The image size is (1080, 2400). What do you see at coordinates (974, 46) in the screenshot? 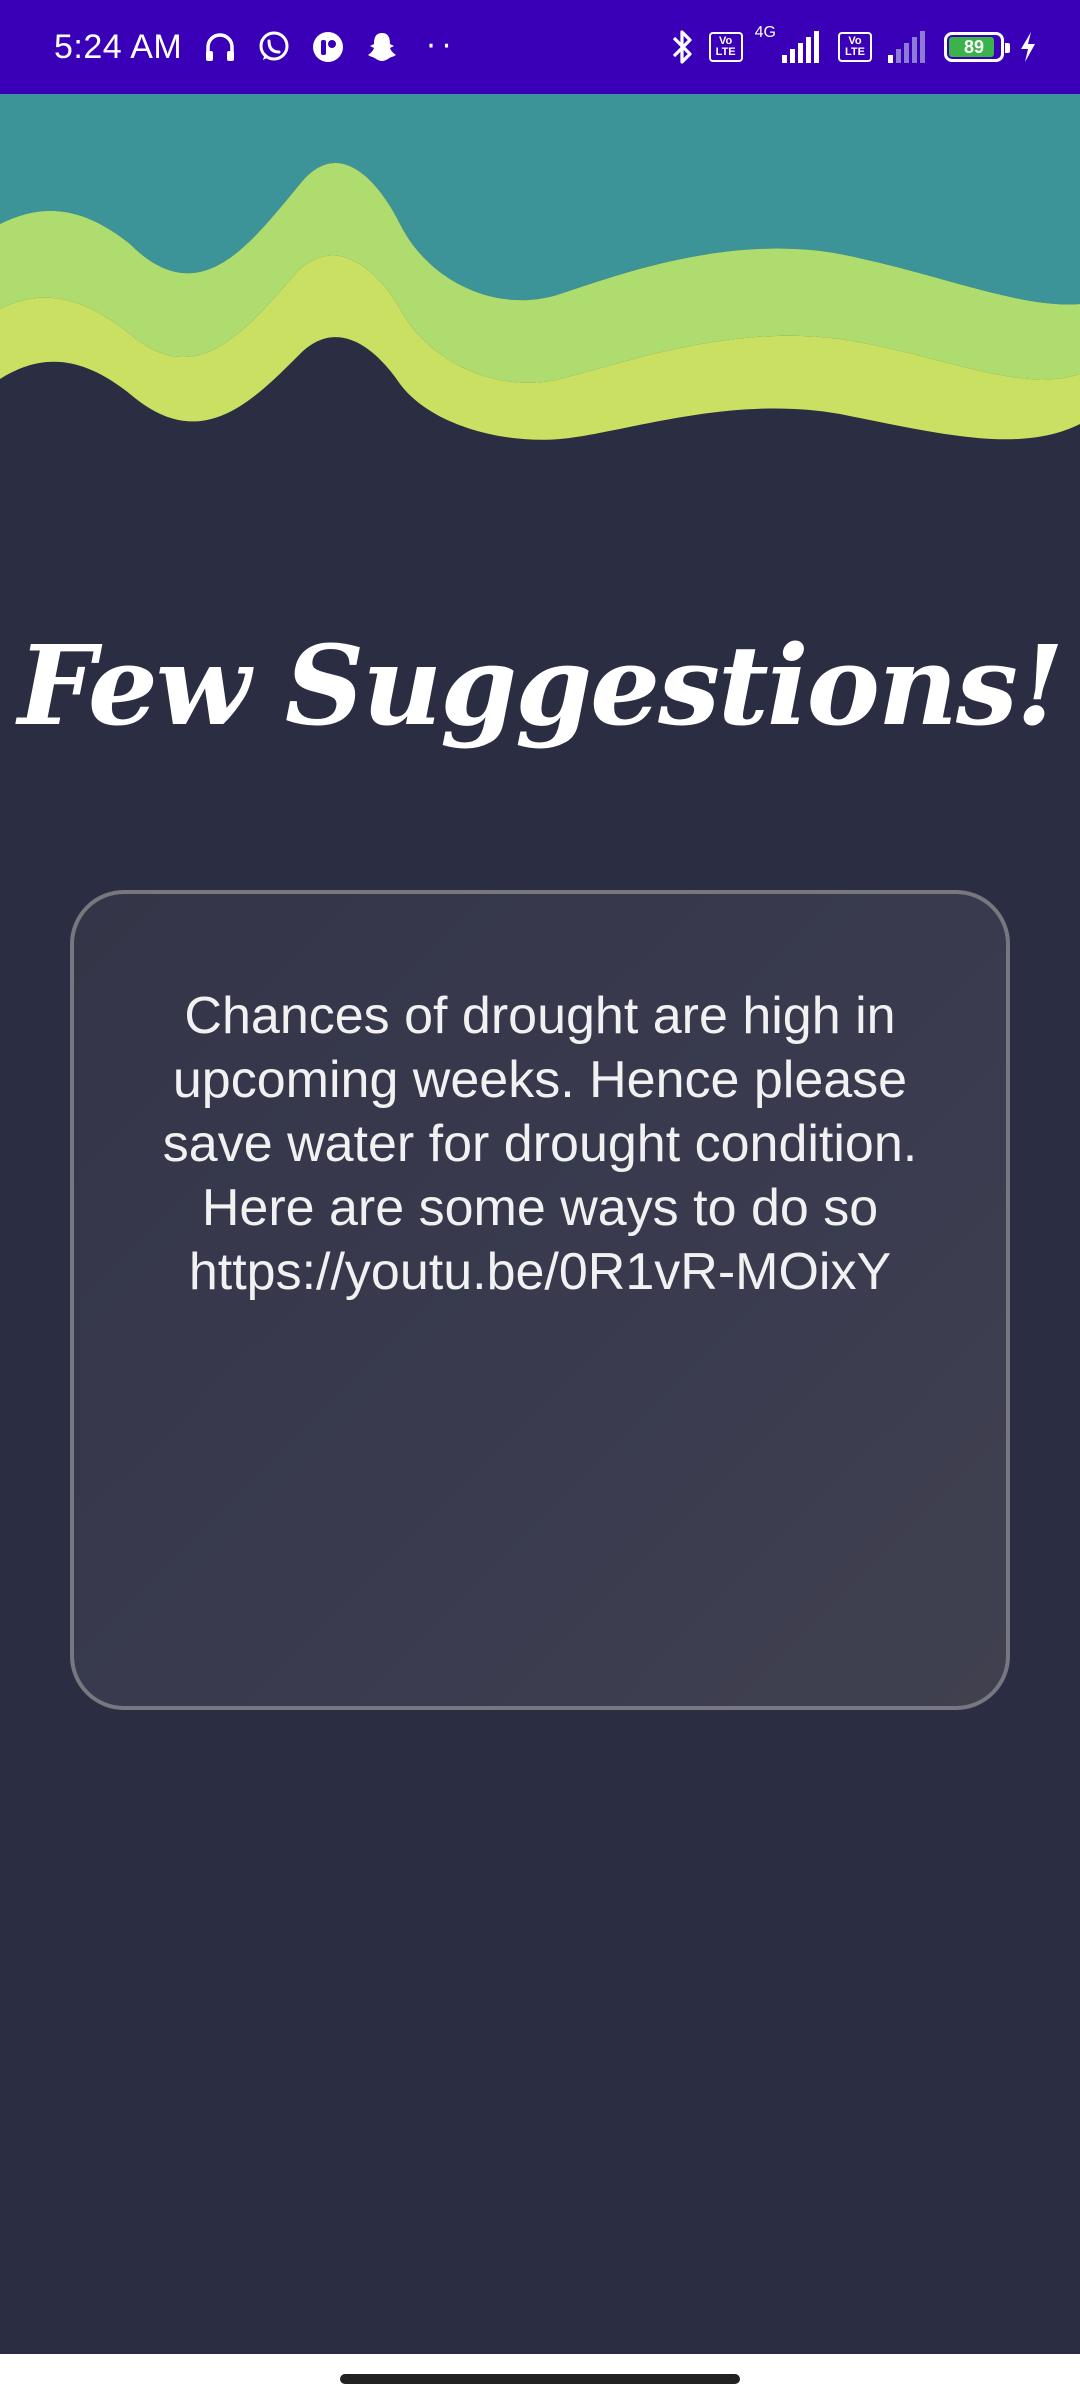
I see `battery-level: 89` at bounding box center [974, 46].